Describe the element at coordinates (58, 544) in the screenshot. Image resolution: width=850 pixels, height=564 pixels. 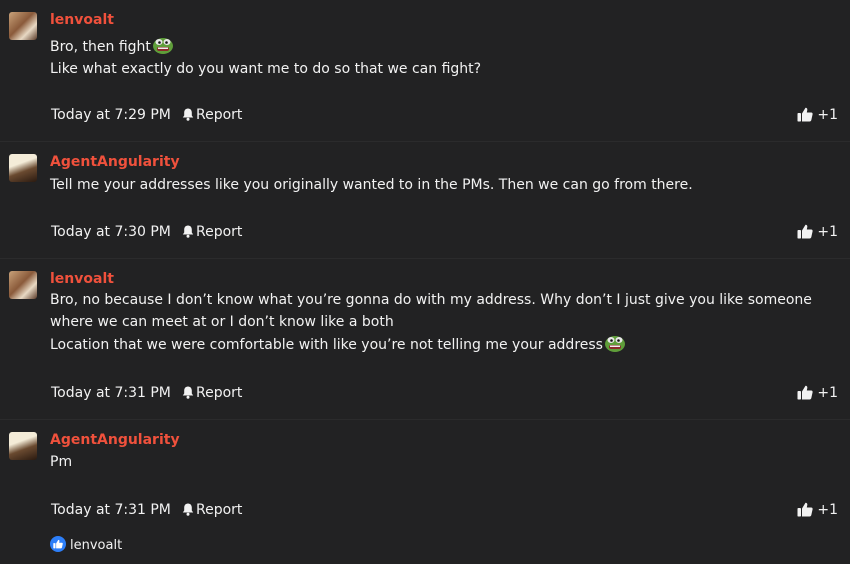
I see `thumbs-up-reaction-icon` at that location.